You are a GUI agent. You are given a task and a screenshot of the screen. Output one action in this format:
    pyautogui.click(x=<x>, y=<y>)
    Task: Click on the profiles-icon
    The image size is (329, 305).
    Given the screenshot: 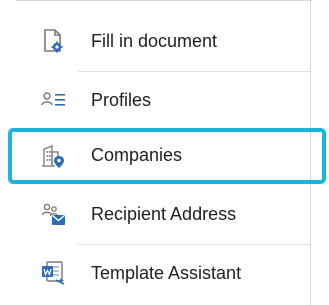 What is the action you would take?
    pyautogui.click(x=53, y=100)
    